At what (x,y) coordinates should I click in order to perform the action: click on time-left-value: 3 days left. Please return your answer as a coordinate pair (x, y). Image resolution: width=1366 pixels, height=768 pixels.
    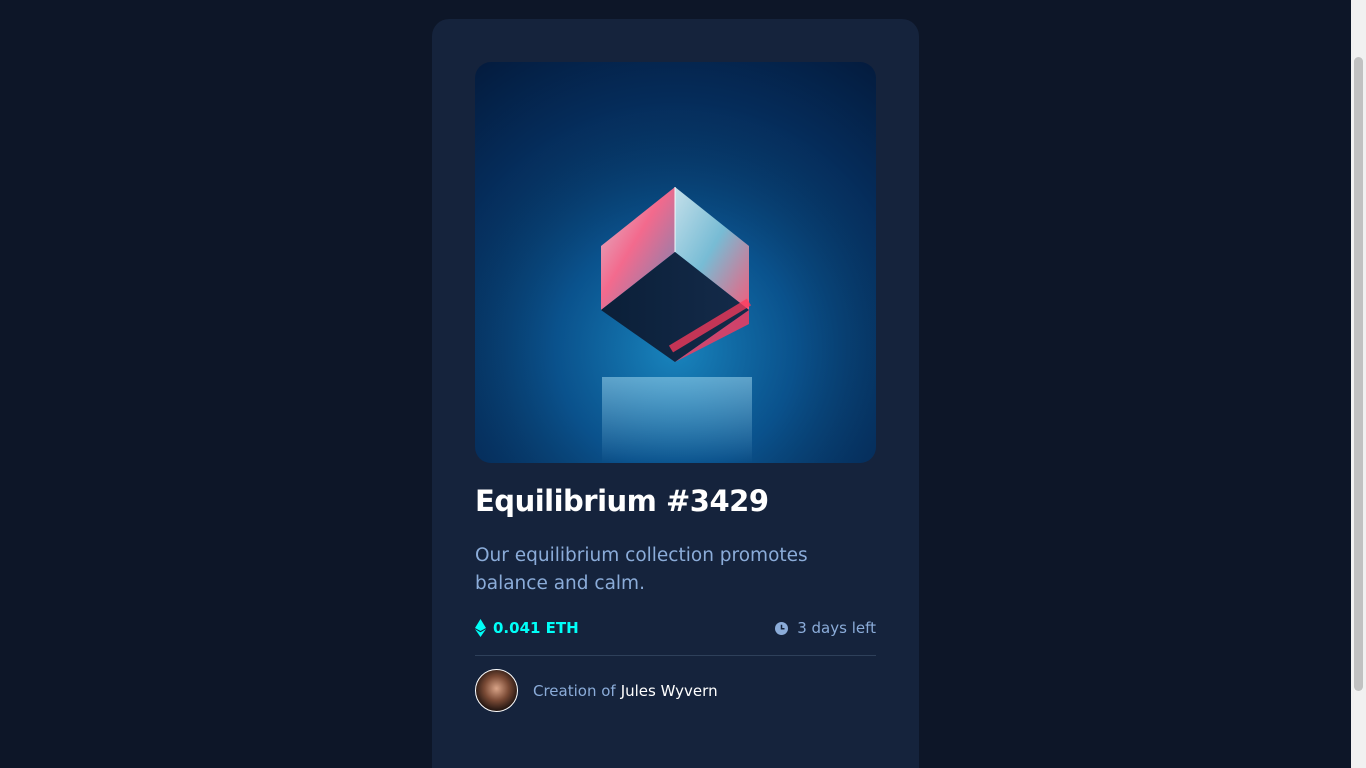
    Looking at the image, I should click on (836, 628).